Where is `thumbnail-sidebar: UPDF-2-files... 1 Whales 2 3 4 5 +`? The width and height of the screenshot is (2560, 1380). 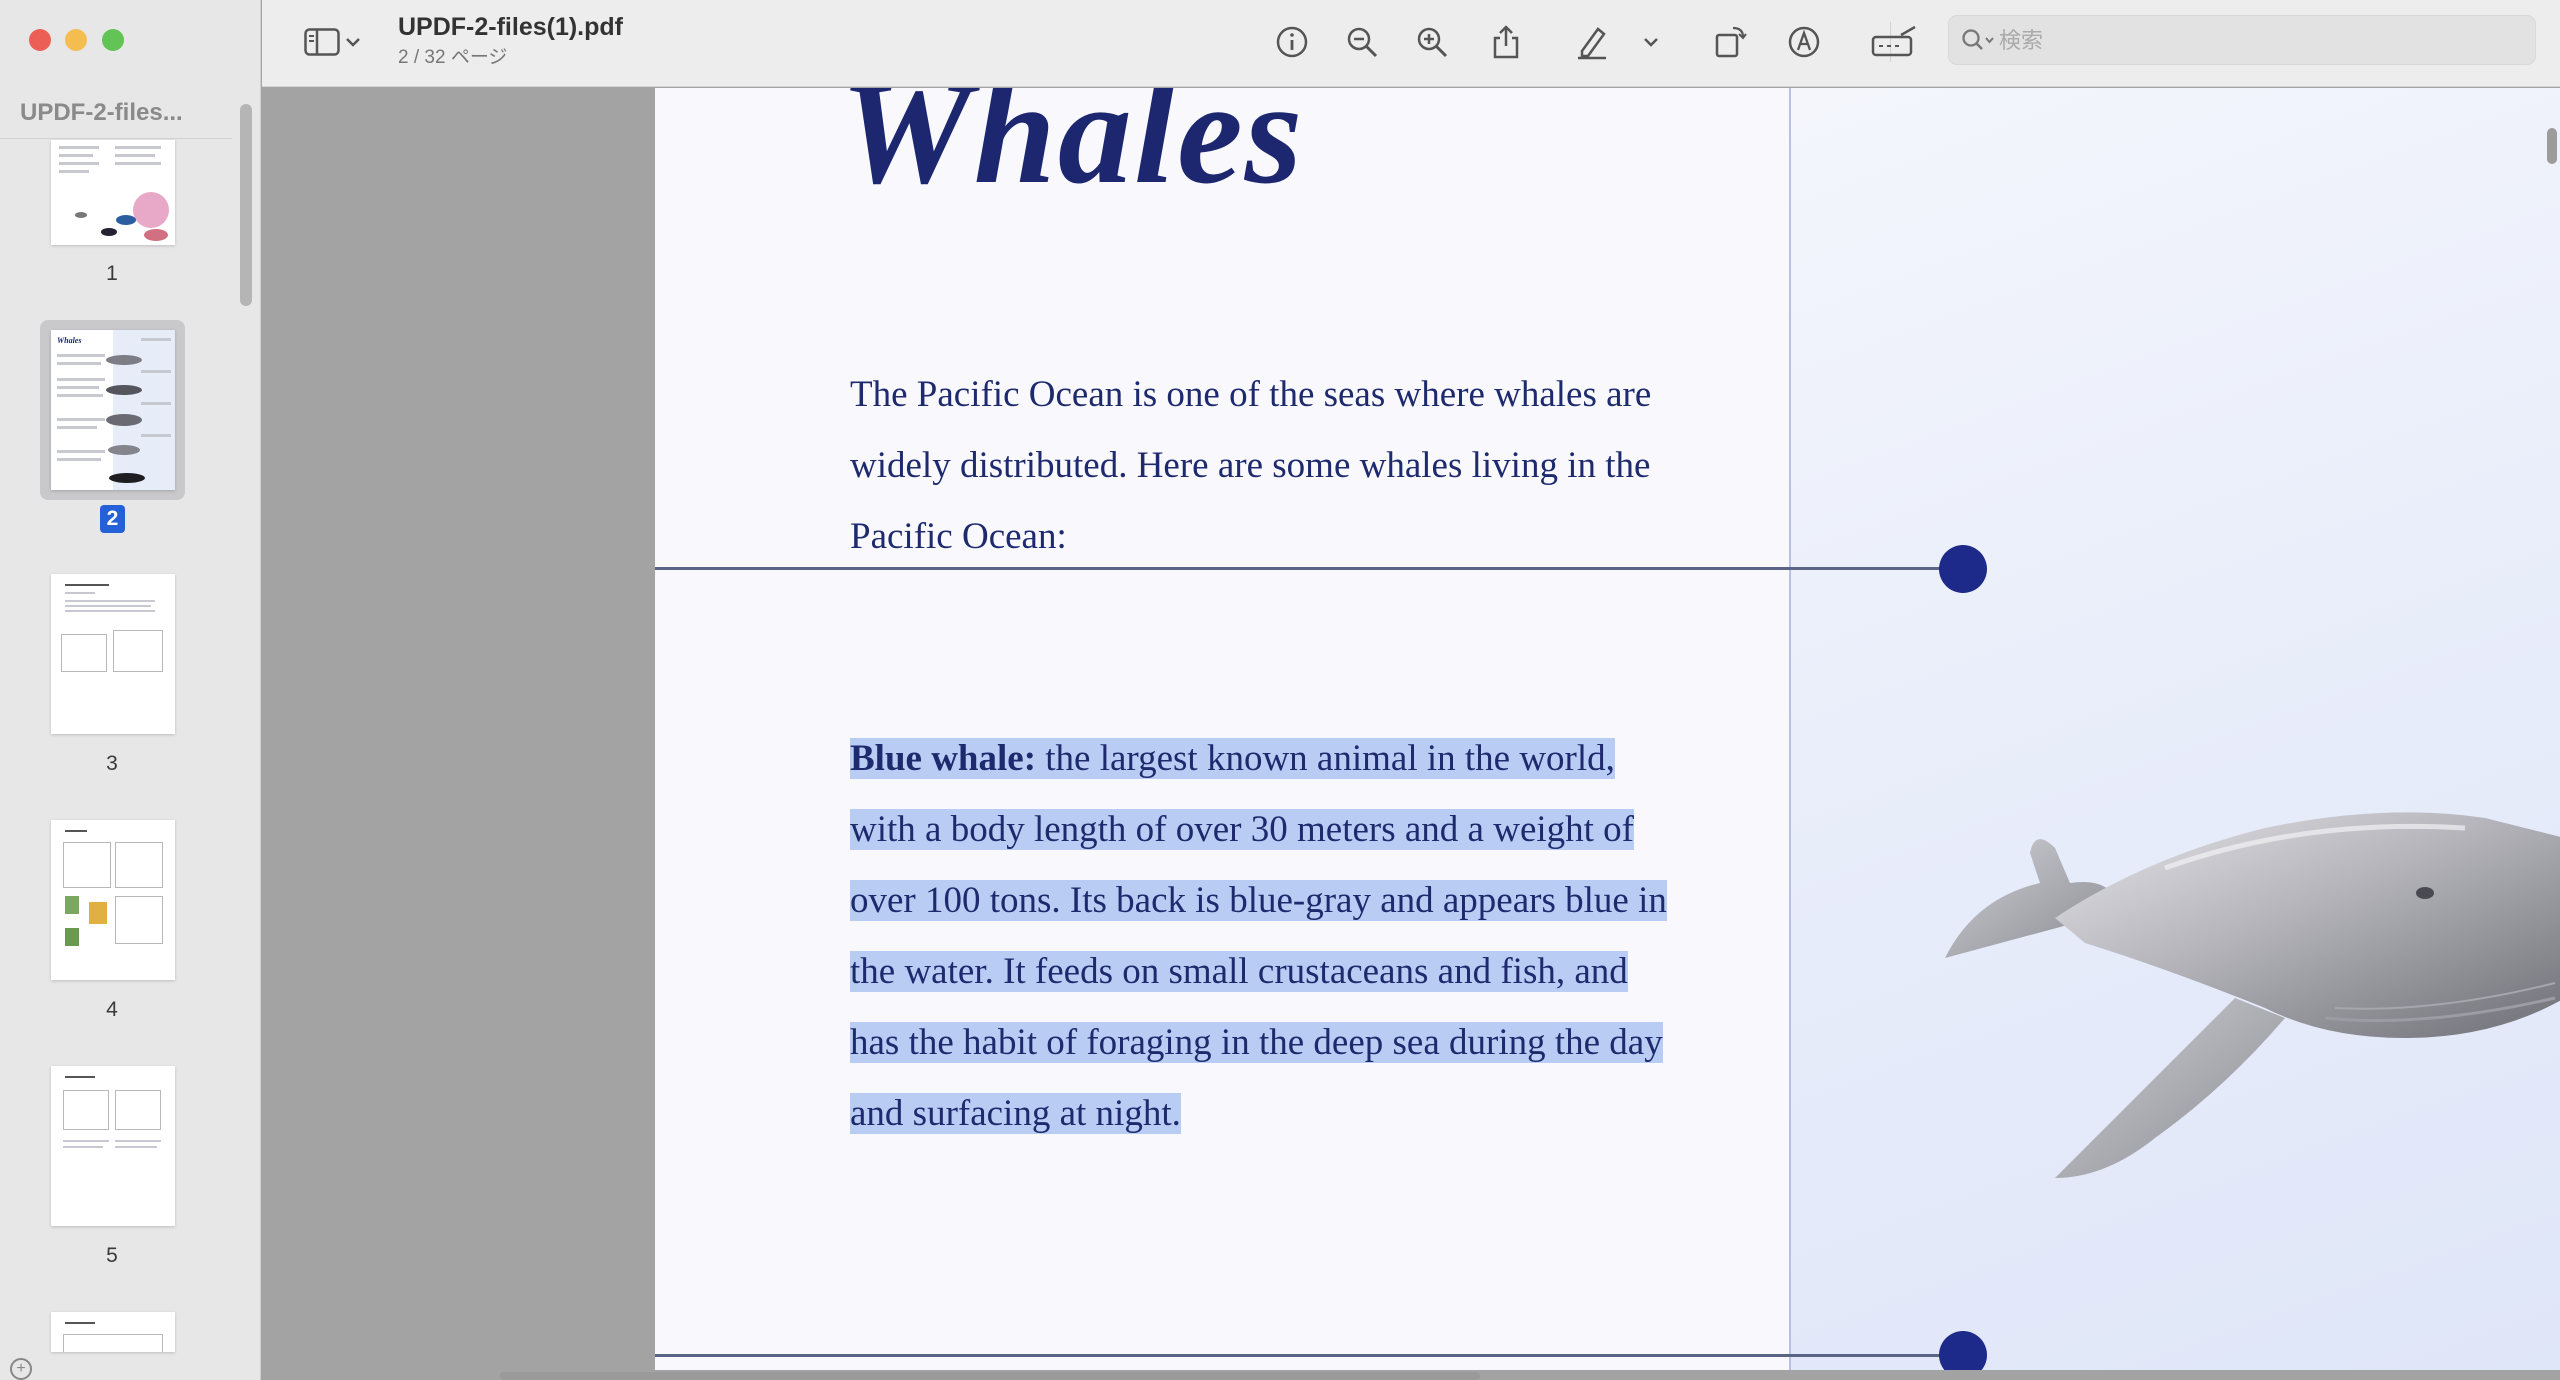 thumbnail-sidebar: UPDF-2-files... 1 Whales 2 3 4 5 + is located at coordinates (130, 690).